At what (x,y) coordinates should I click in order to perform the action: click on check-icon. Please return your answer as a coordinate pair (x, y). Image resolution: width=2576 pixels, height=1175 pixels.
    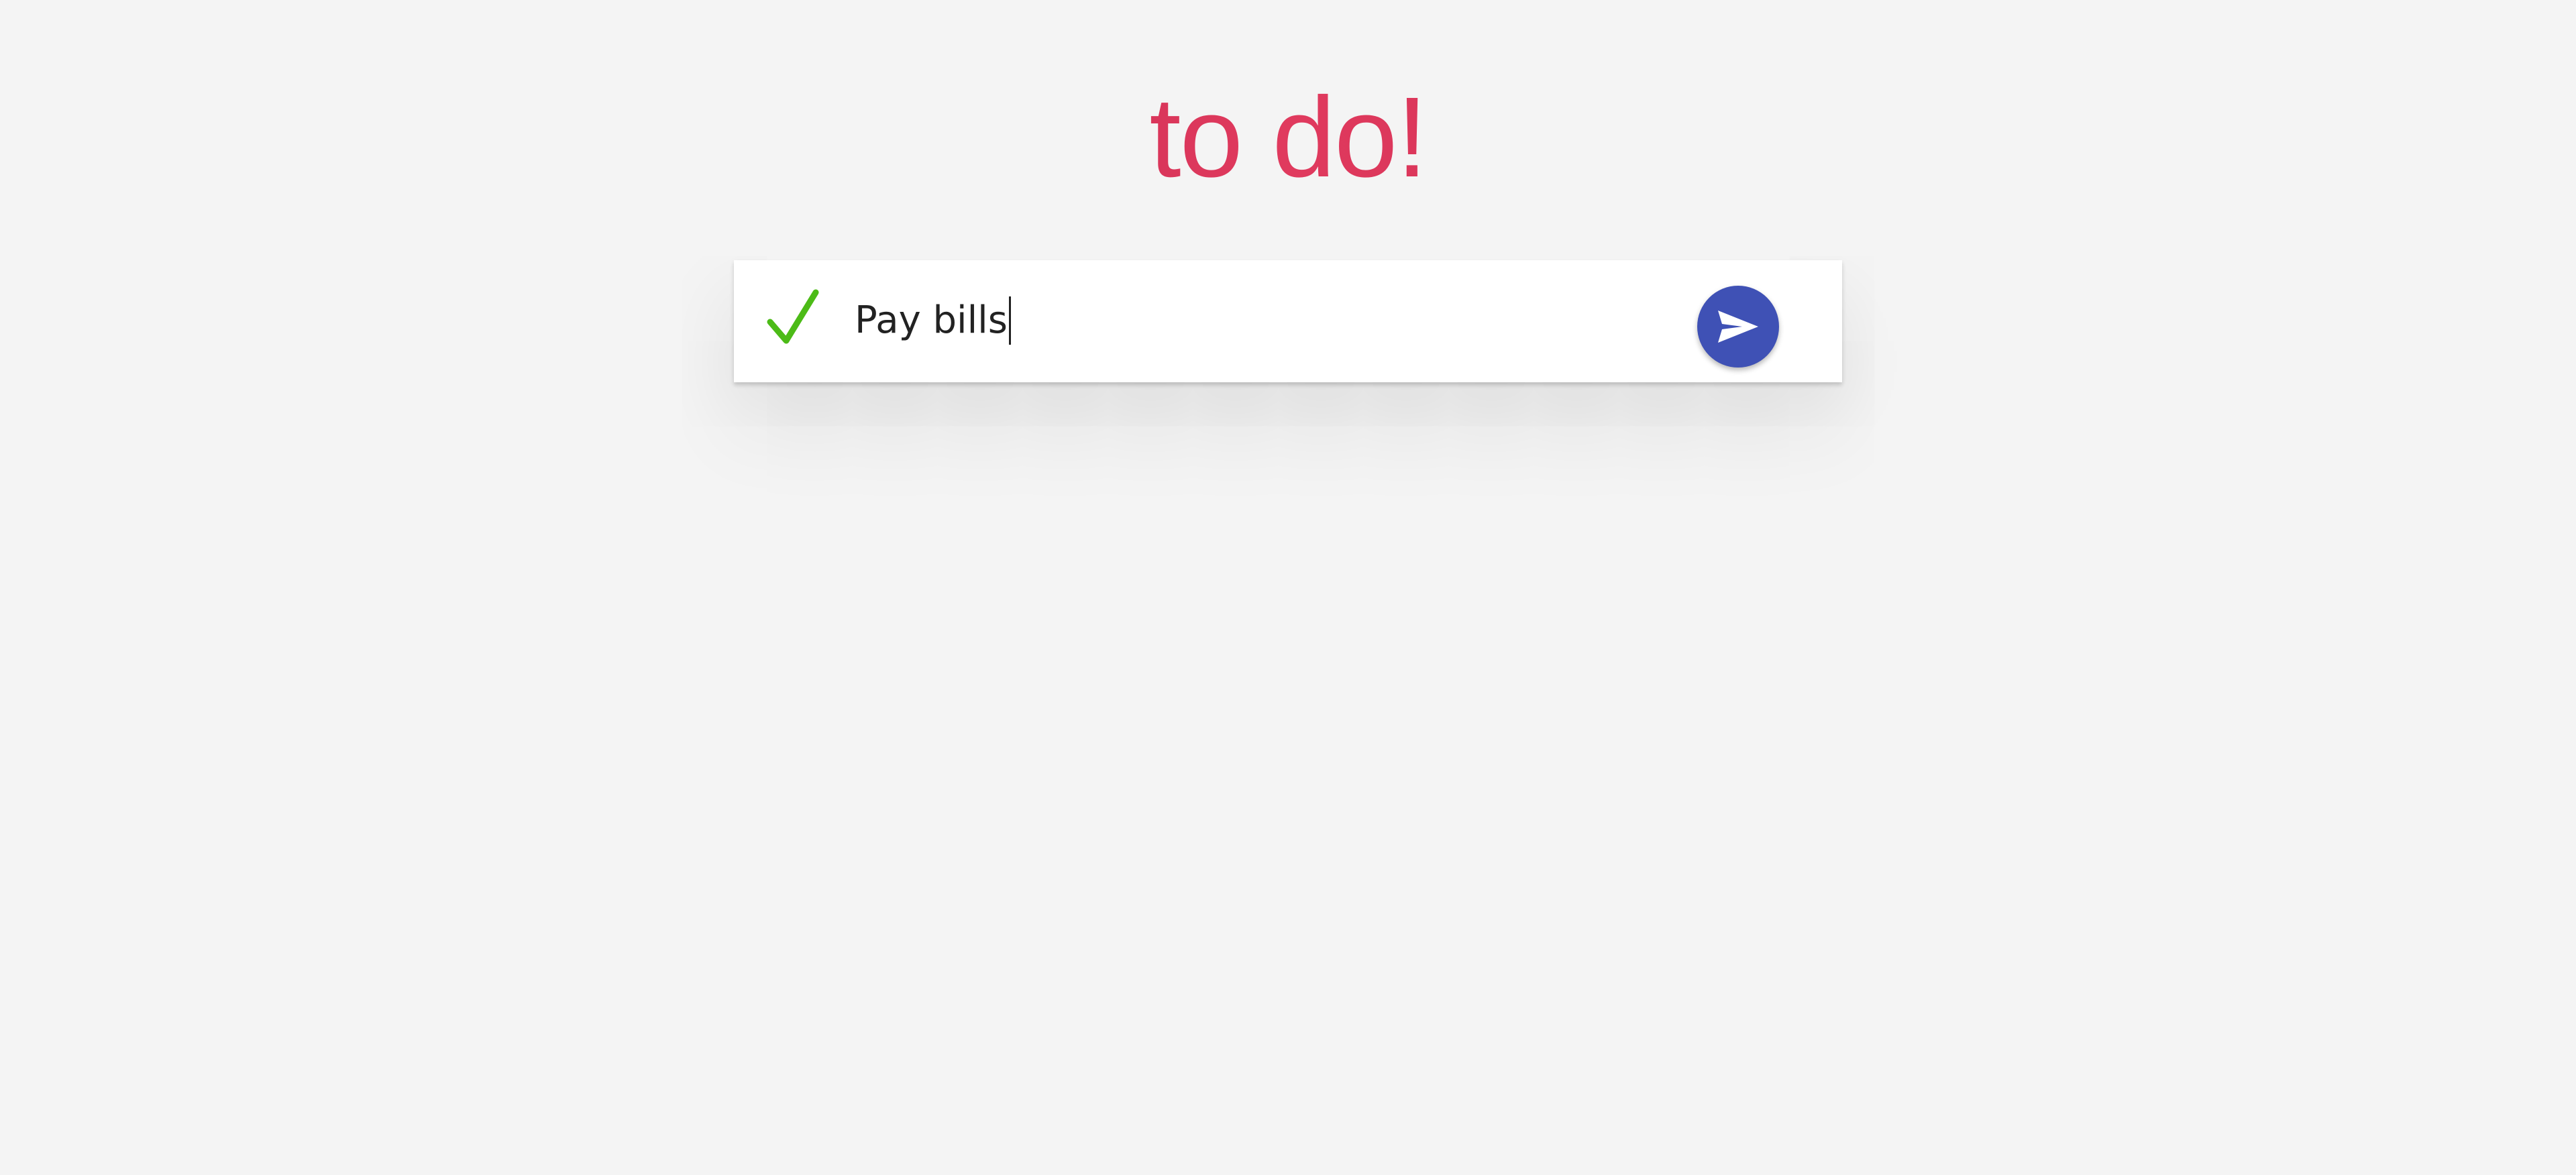
    Looking at the image, I should click on (793, 317).